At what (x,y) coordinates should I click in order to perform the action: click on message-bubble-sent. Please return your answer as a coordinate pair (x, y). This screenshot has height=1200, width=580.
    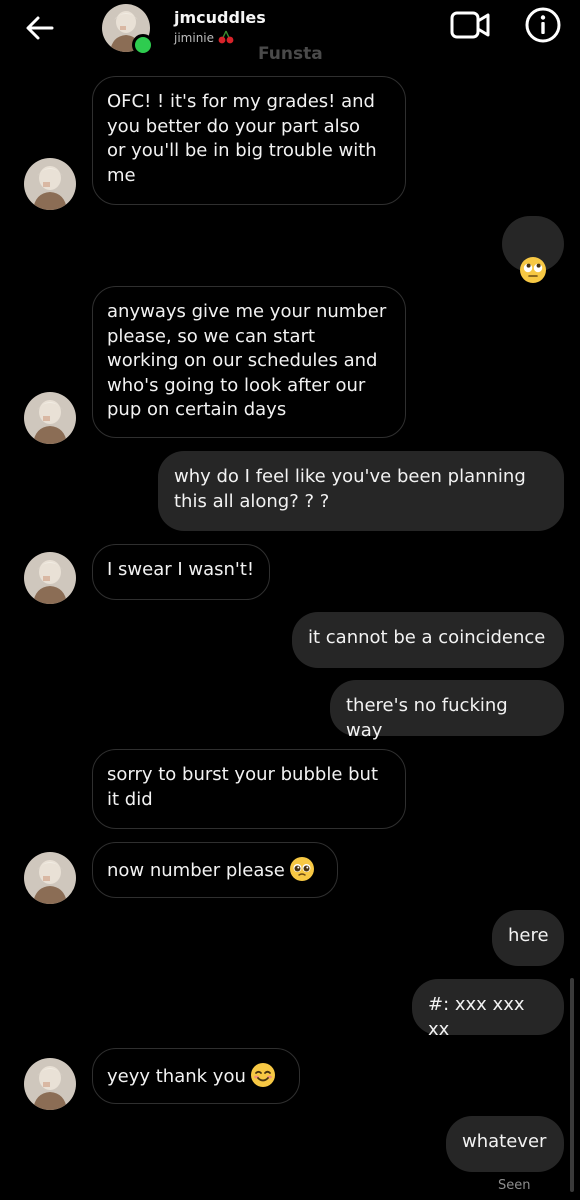
    Looking at the image, I should click on (533, 249).